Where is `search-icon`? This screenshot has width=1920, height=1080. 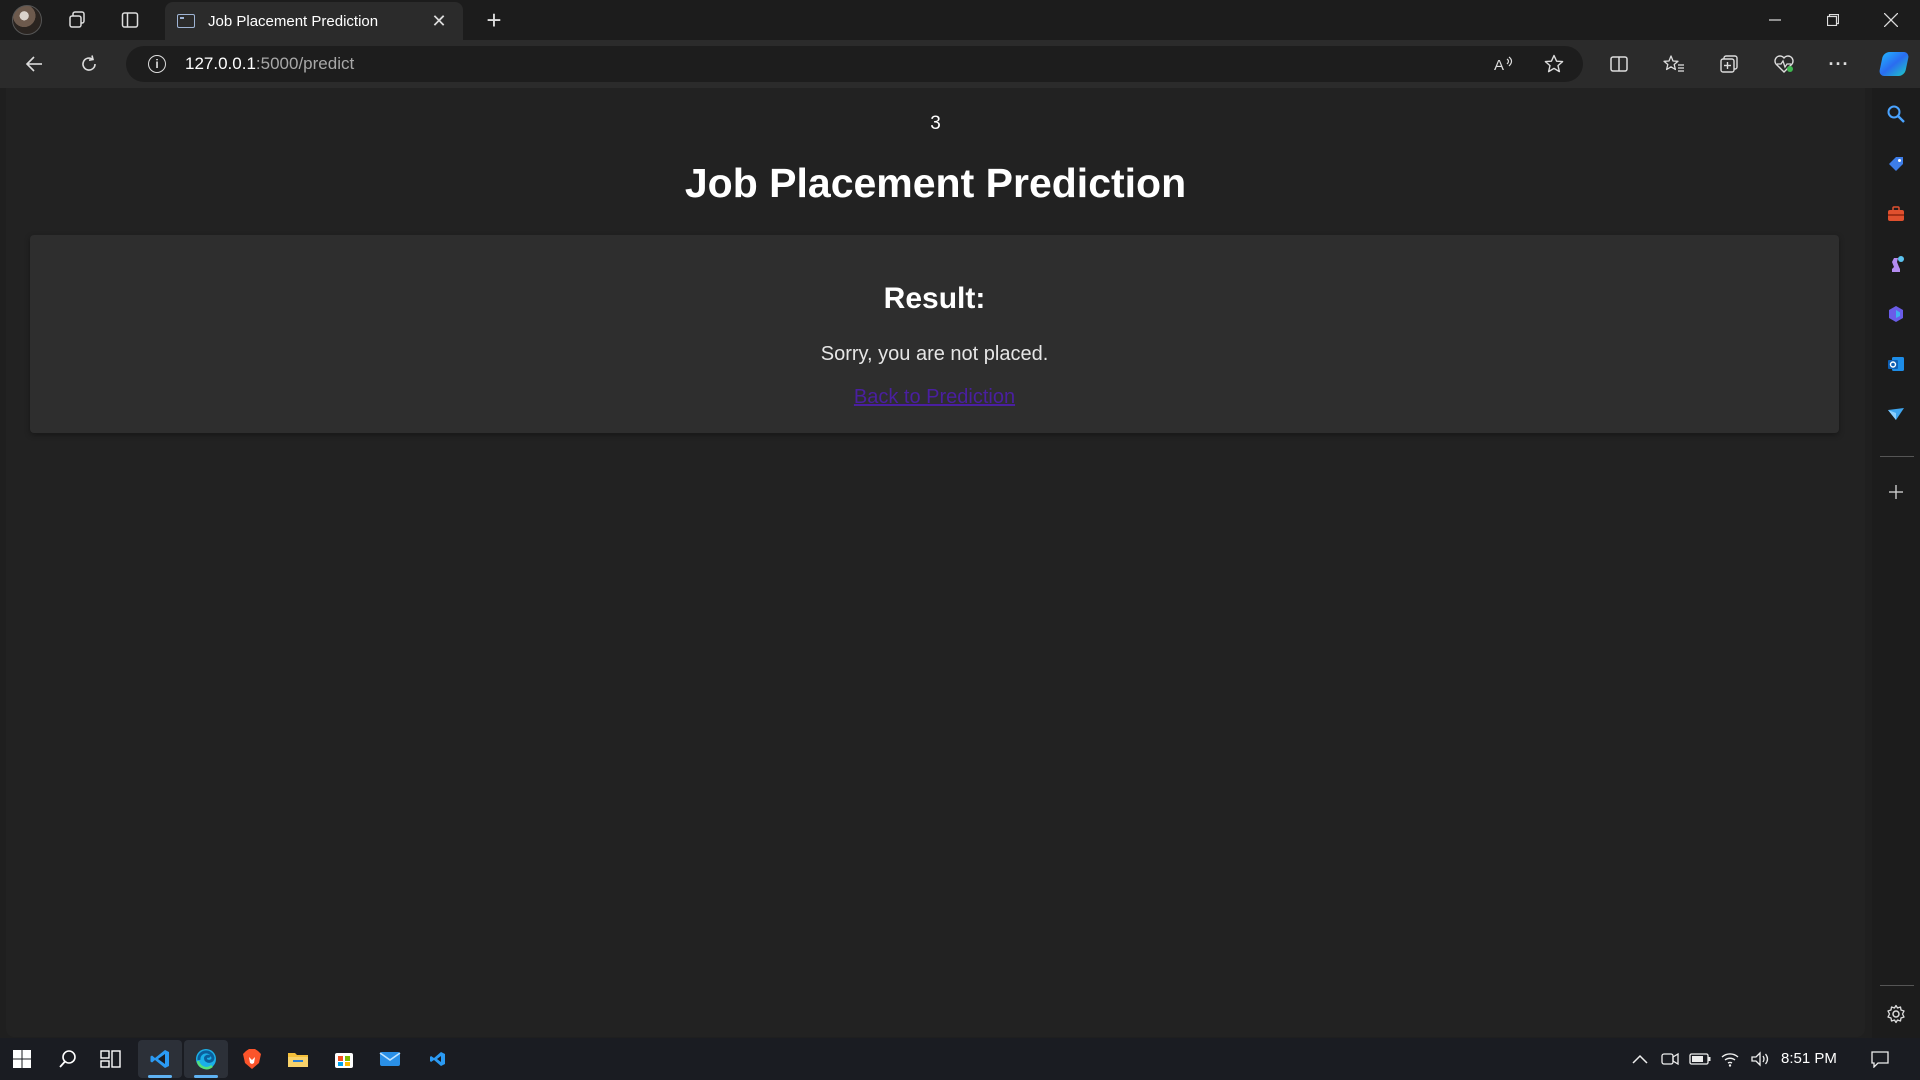 search-icon is located at coordinates (1896, 114).